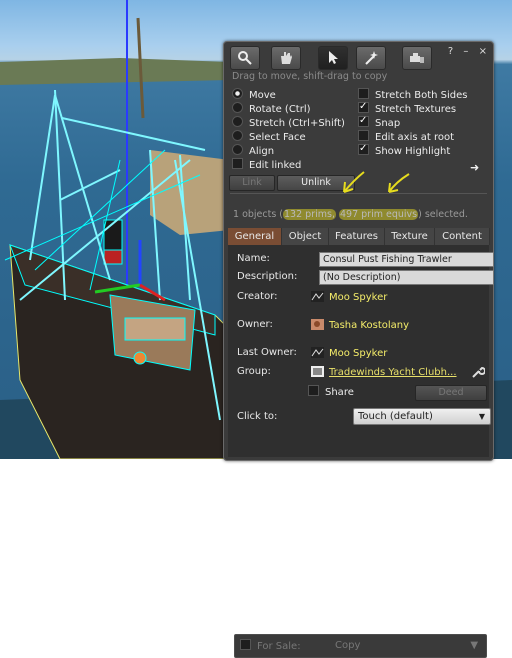 Image resolution: width=512 pixels, height=658 pixels. Describe the element at coordinates (254, 371) in the screenshot. I see `group-label: Group:` at that location.